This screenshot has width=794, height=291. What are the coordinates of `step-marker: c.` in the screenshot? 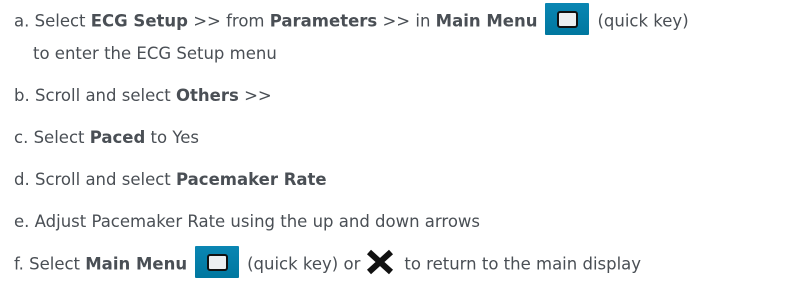 It's located at (21, 137).